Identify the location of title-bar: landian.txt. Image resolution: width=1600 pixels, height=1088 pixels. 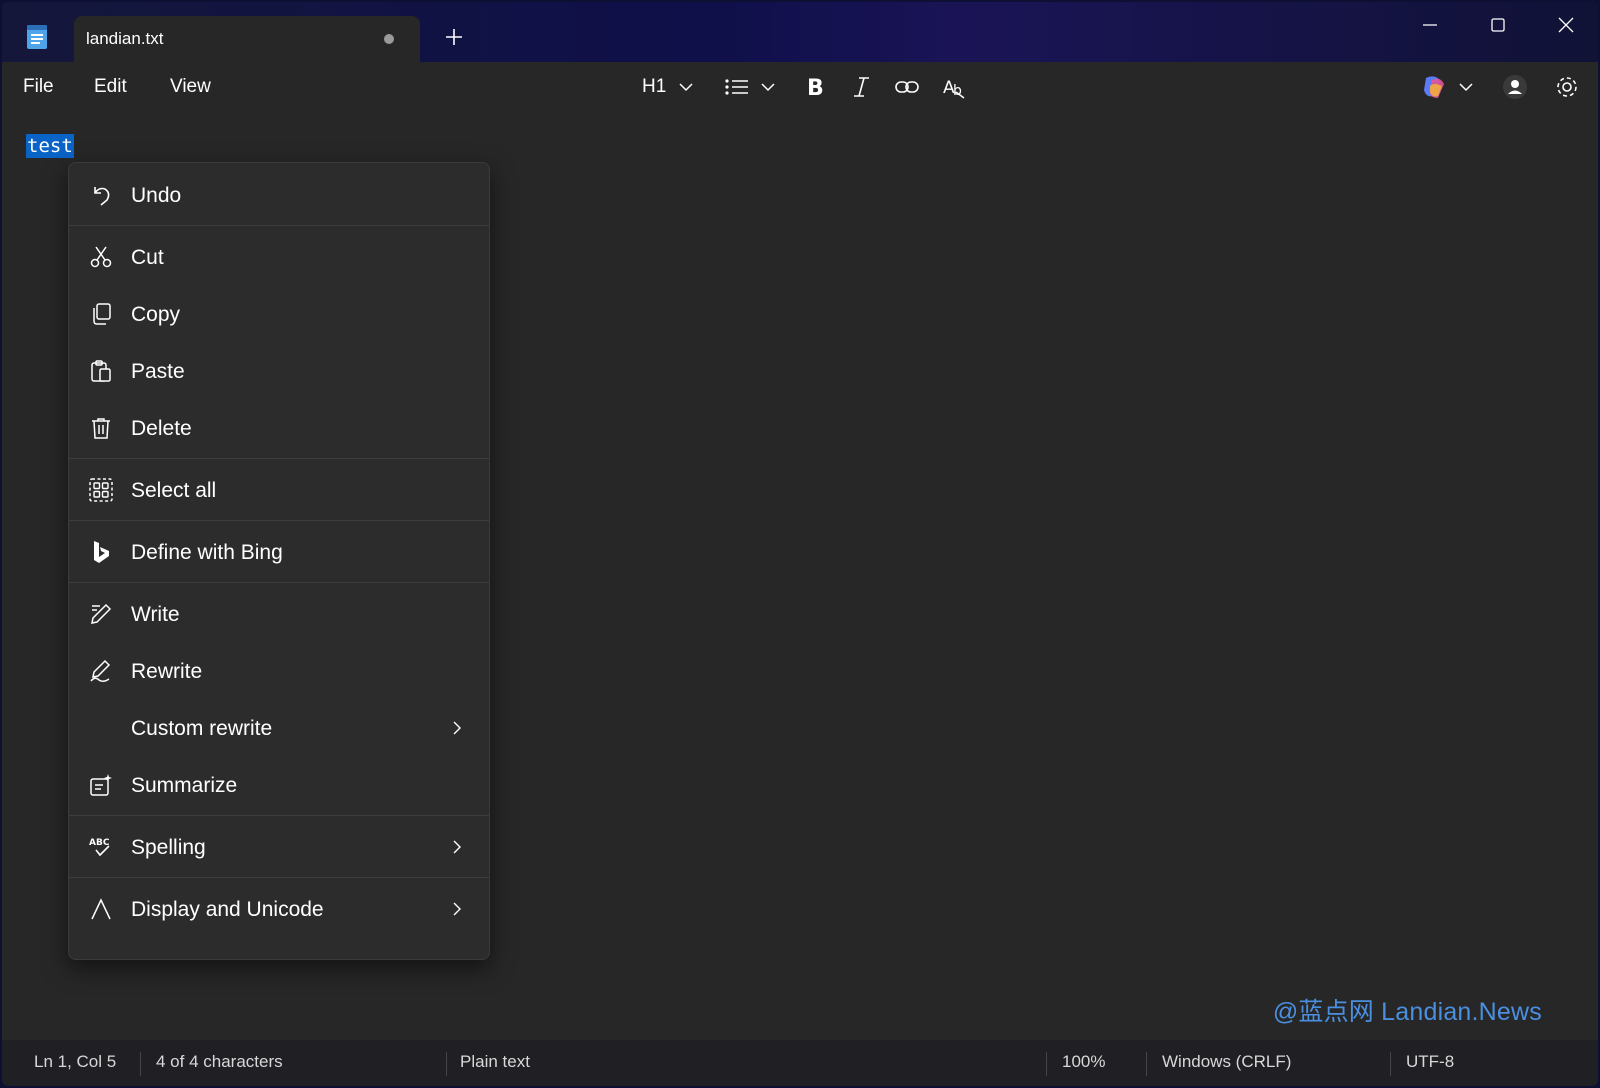
(800, 32).